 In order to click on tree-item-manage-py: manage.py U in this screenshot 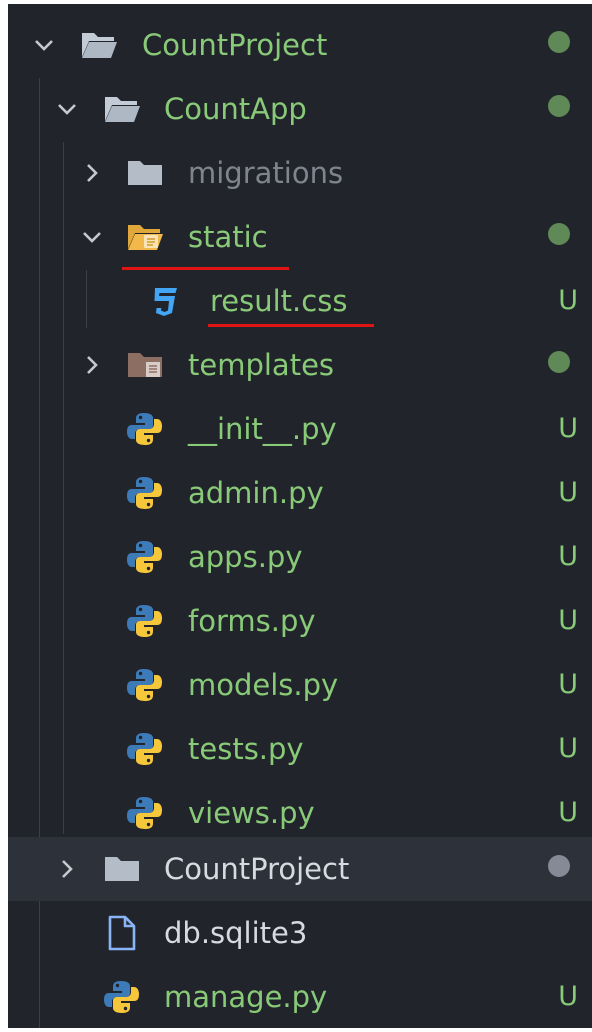, I will do `click(300, 996)`.